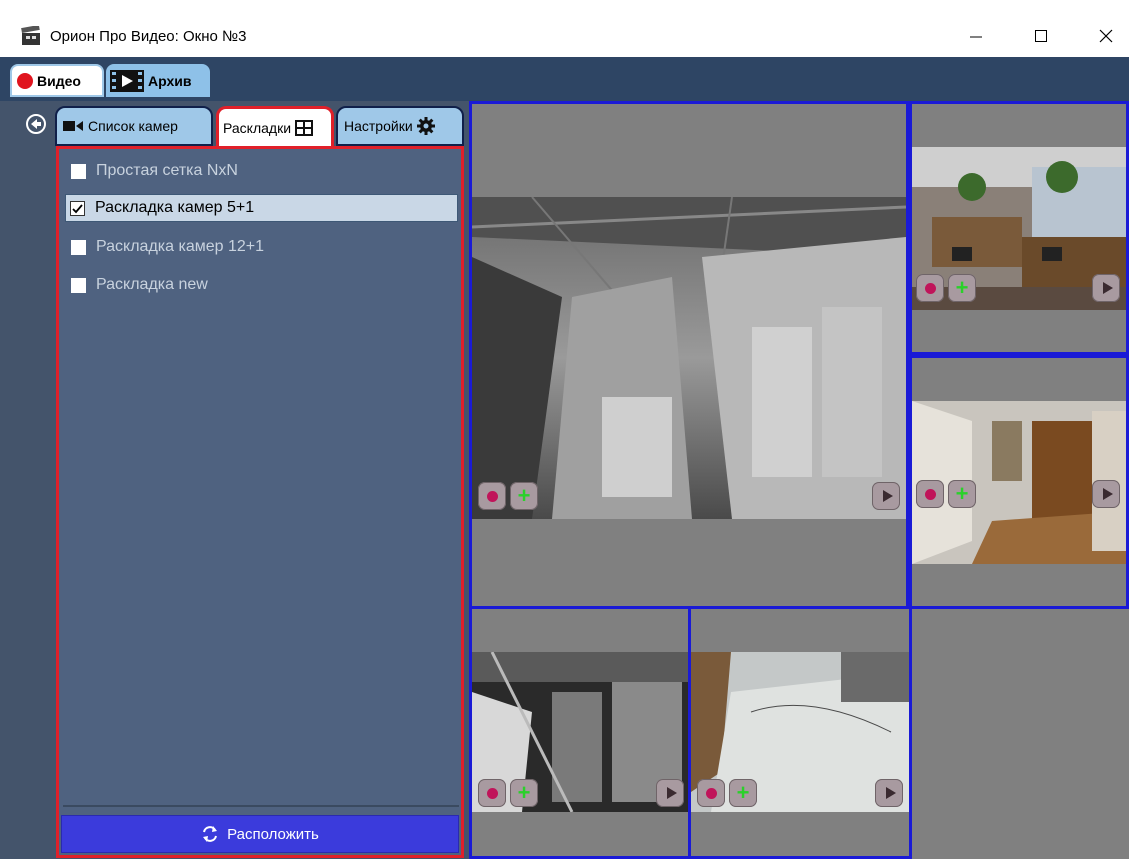 This screenshot has height=859, width=1129. What do you see at coordinates (30, 35) in the screenshot?
I see `clapperboard-icon` at bounding box center [30, 35].